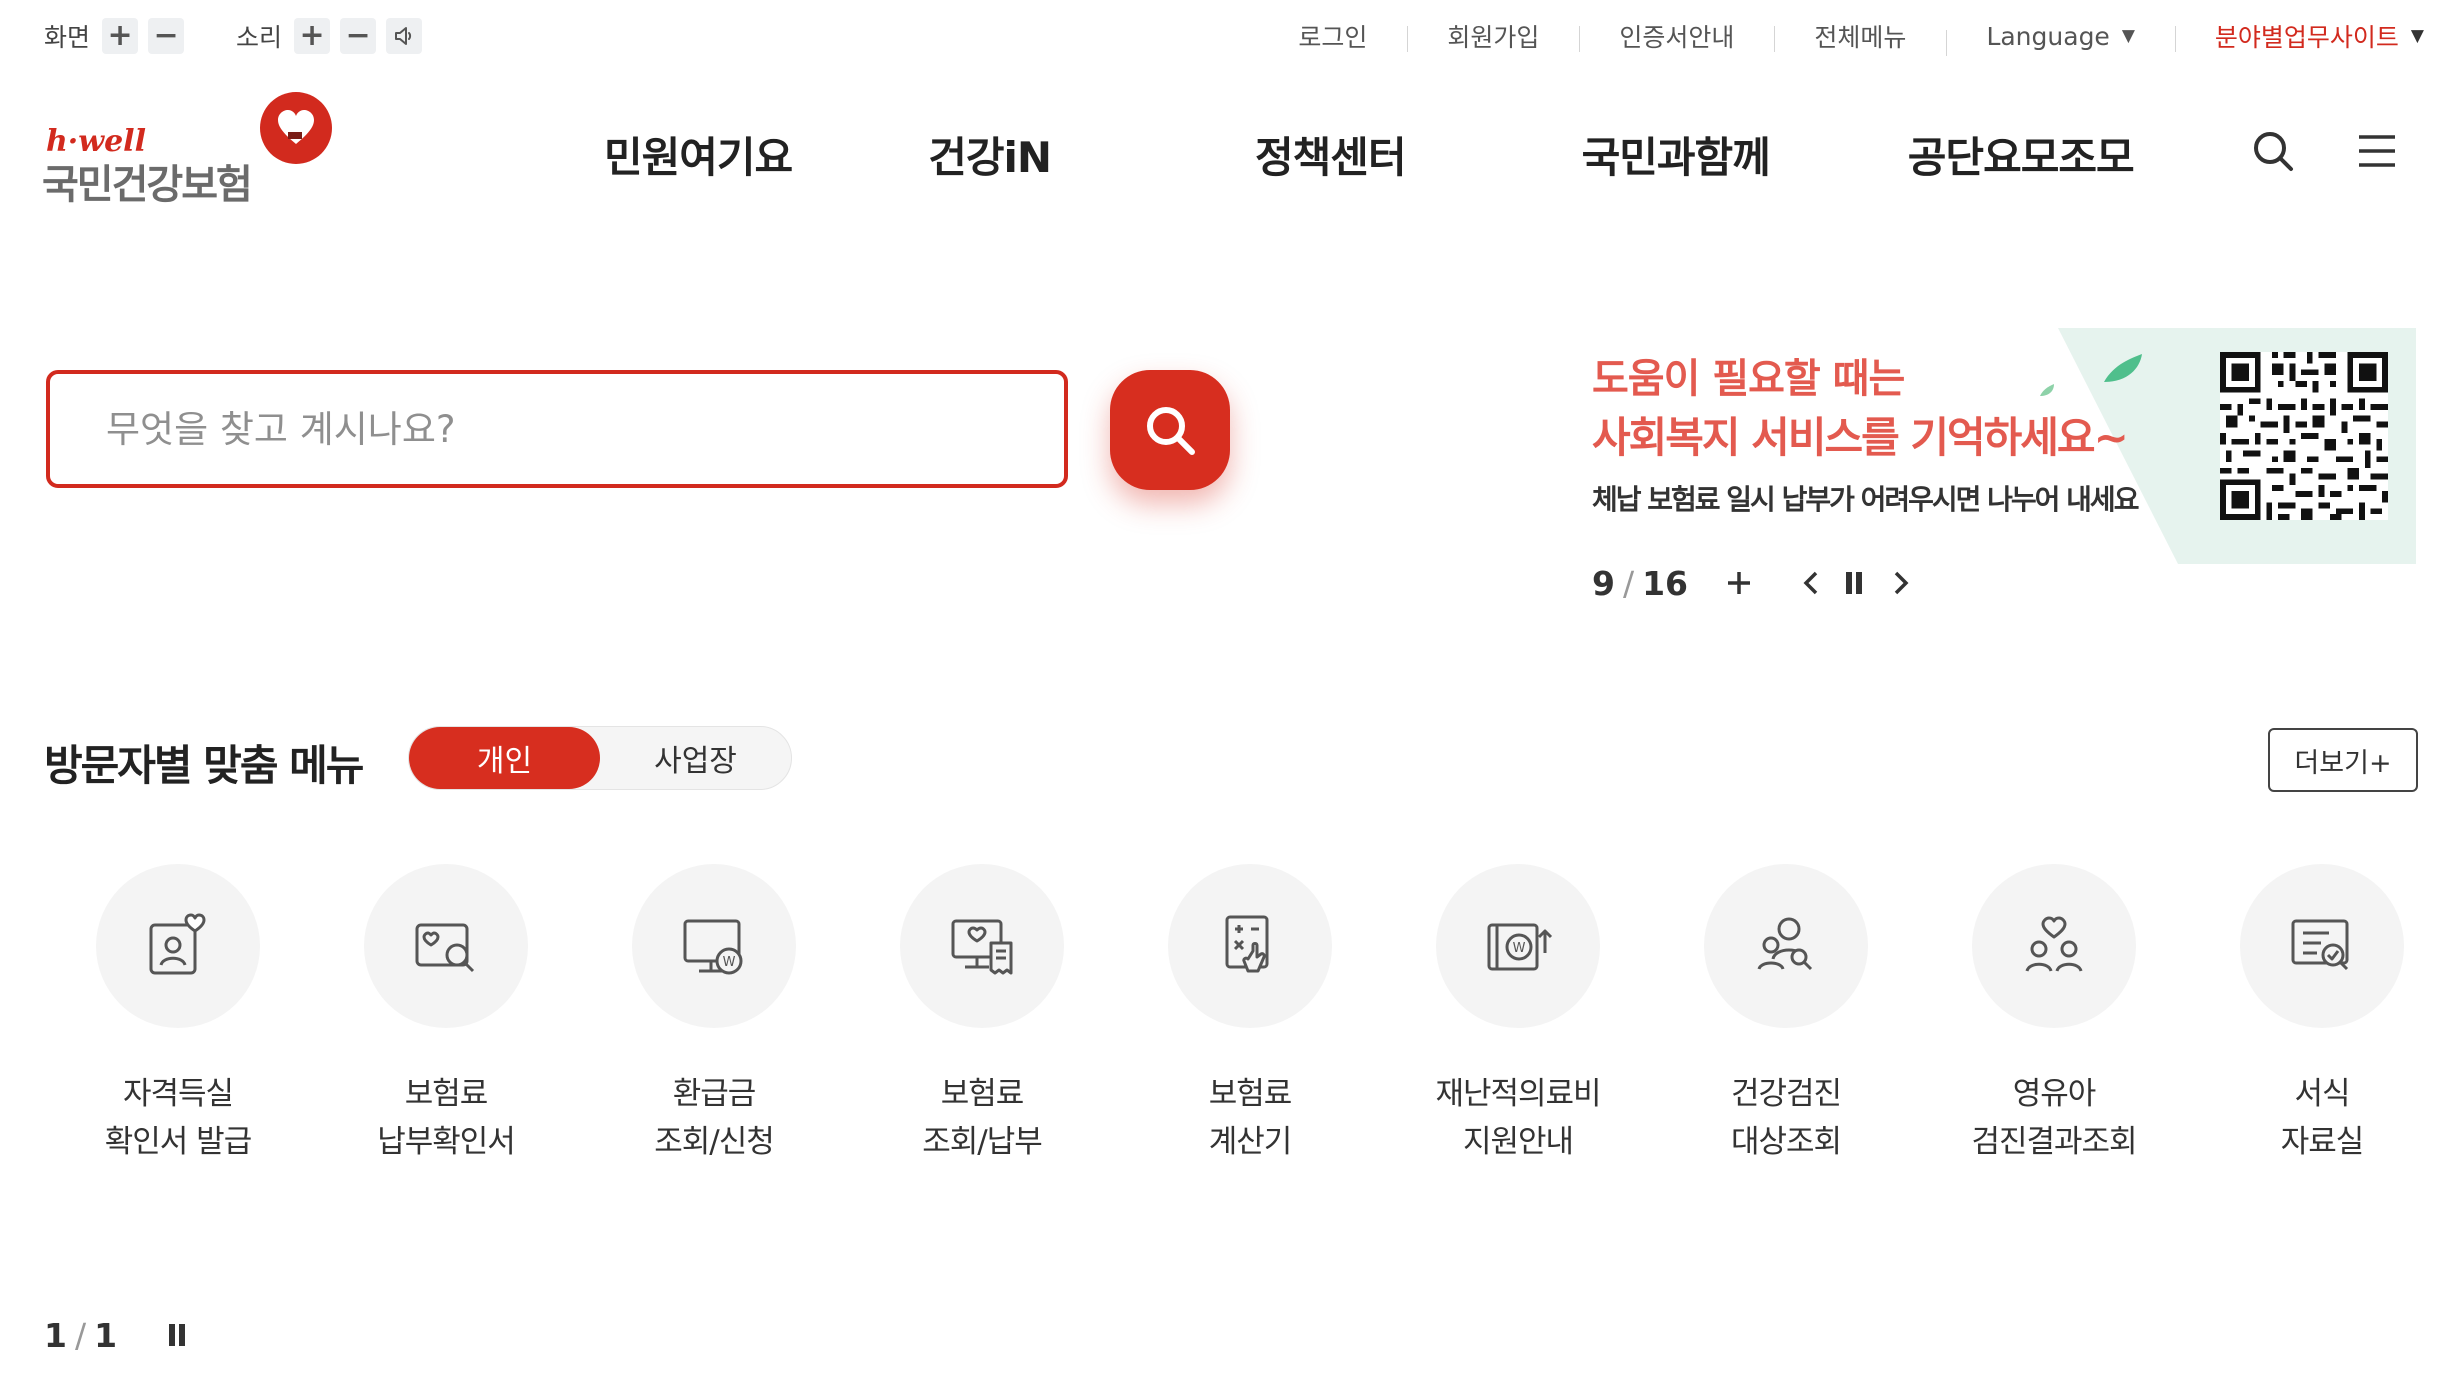 Image resolution: width=2438 pixels, height=1380 pixels. I want to click on monitor-won-icon: W, so click(714, 946).